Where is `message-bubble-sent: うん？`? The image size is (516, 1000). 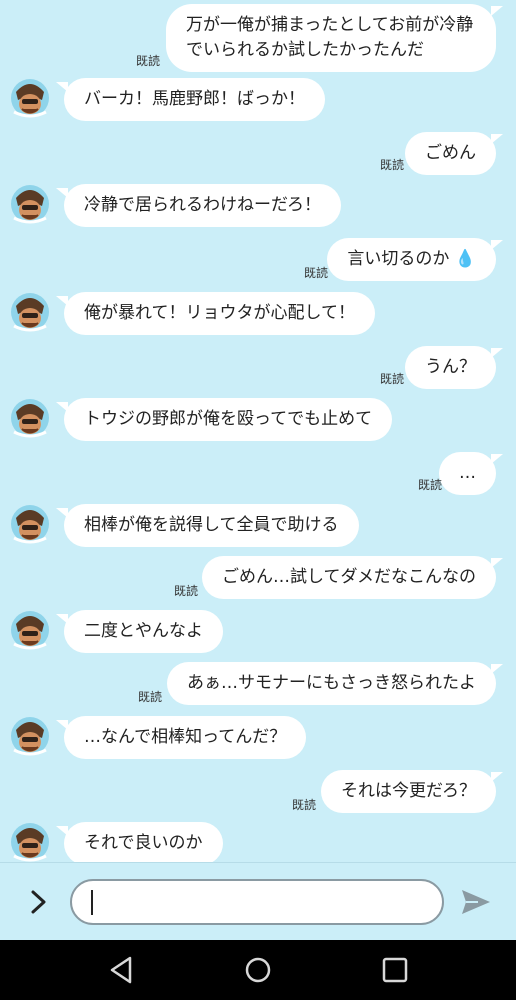 message-bubble-sent: うん？ is located at coordinates (454, 367).